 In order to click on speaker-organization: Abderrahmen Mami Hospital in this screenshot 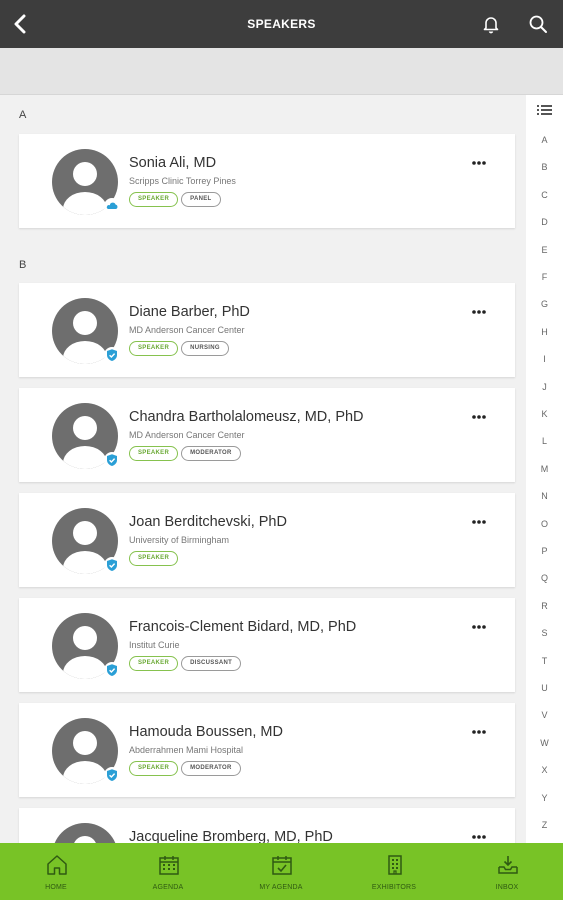, I will do `click(186, 750)`.